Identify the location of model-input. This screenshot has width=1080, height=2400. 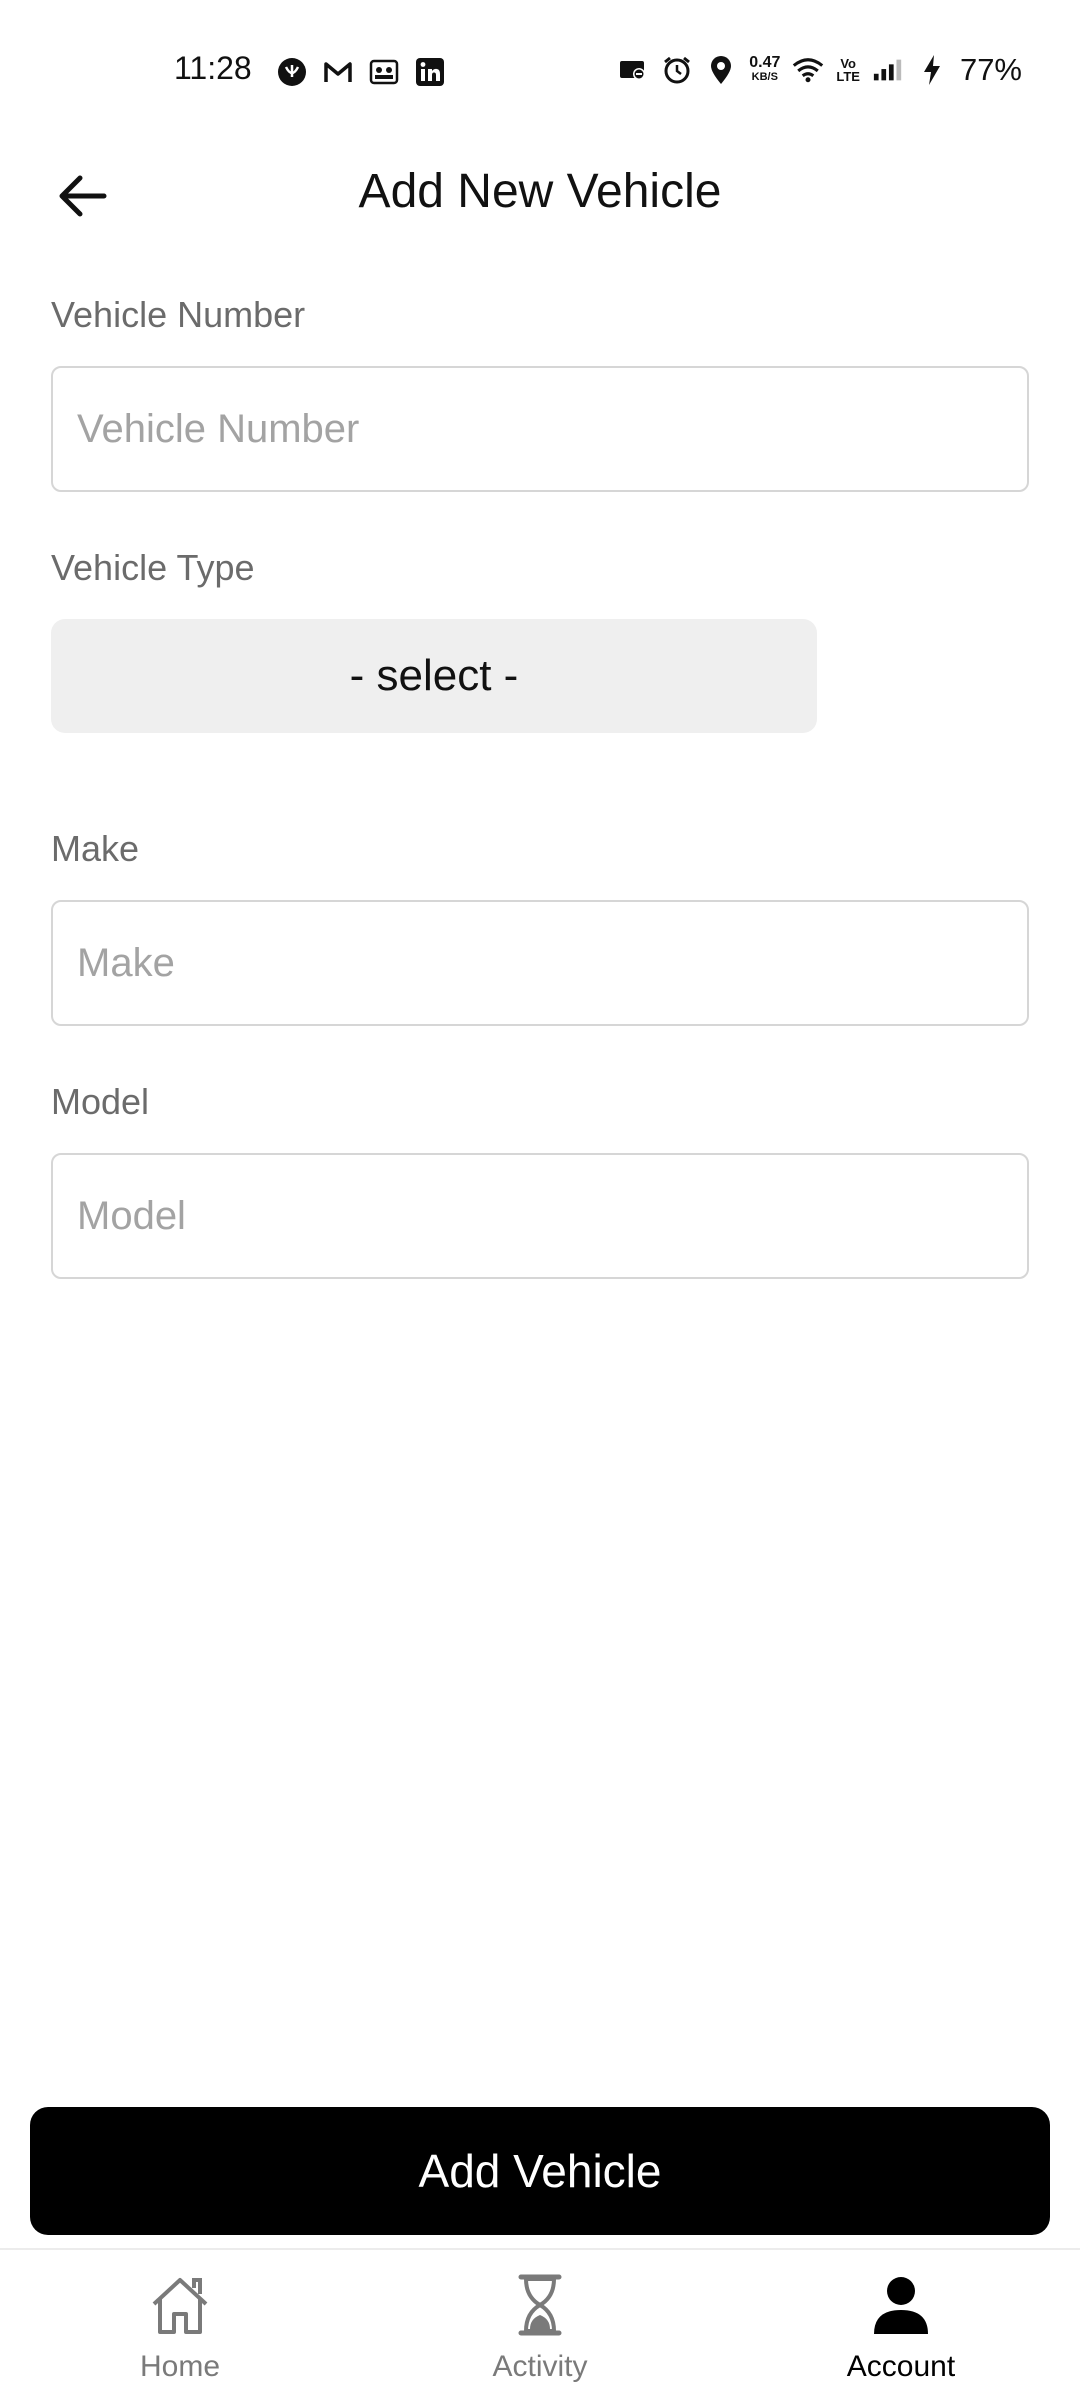
(540, 1216).